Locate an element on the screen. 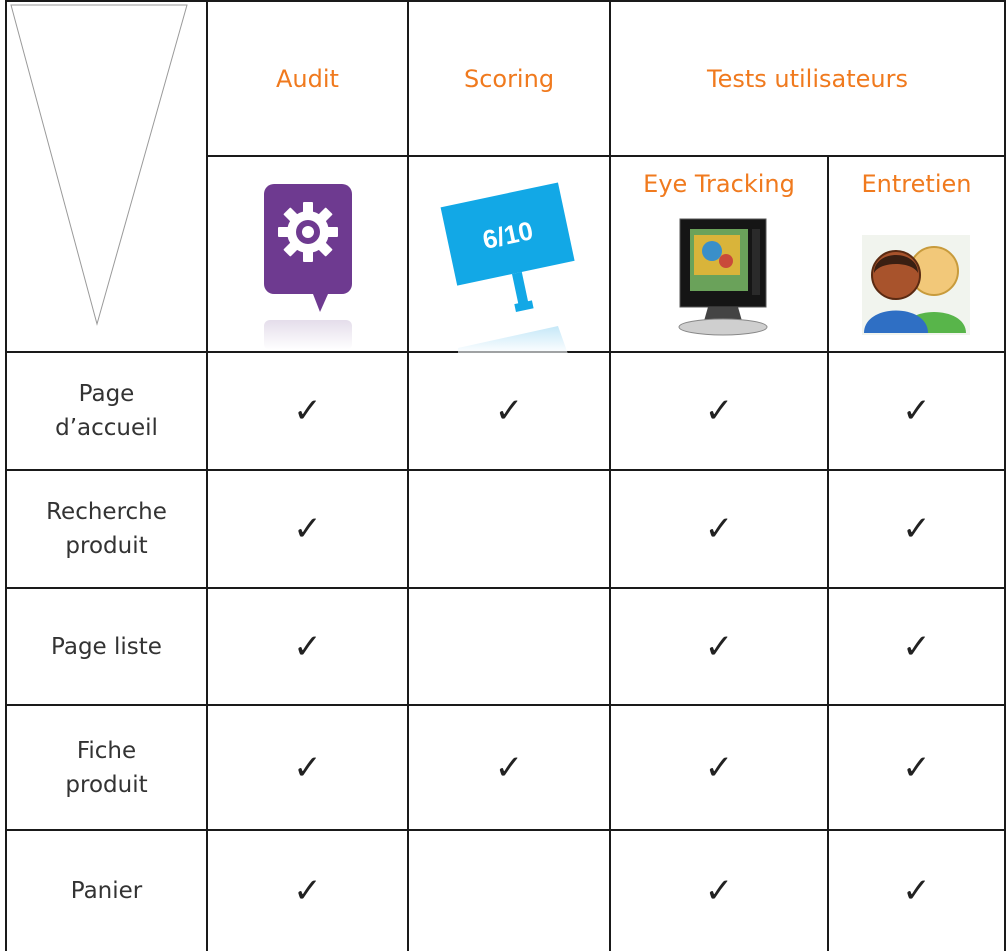 The height and width of the screenshot is (951, 1008). column-header-scoring: Scoring is located at coordinates (509, 78).